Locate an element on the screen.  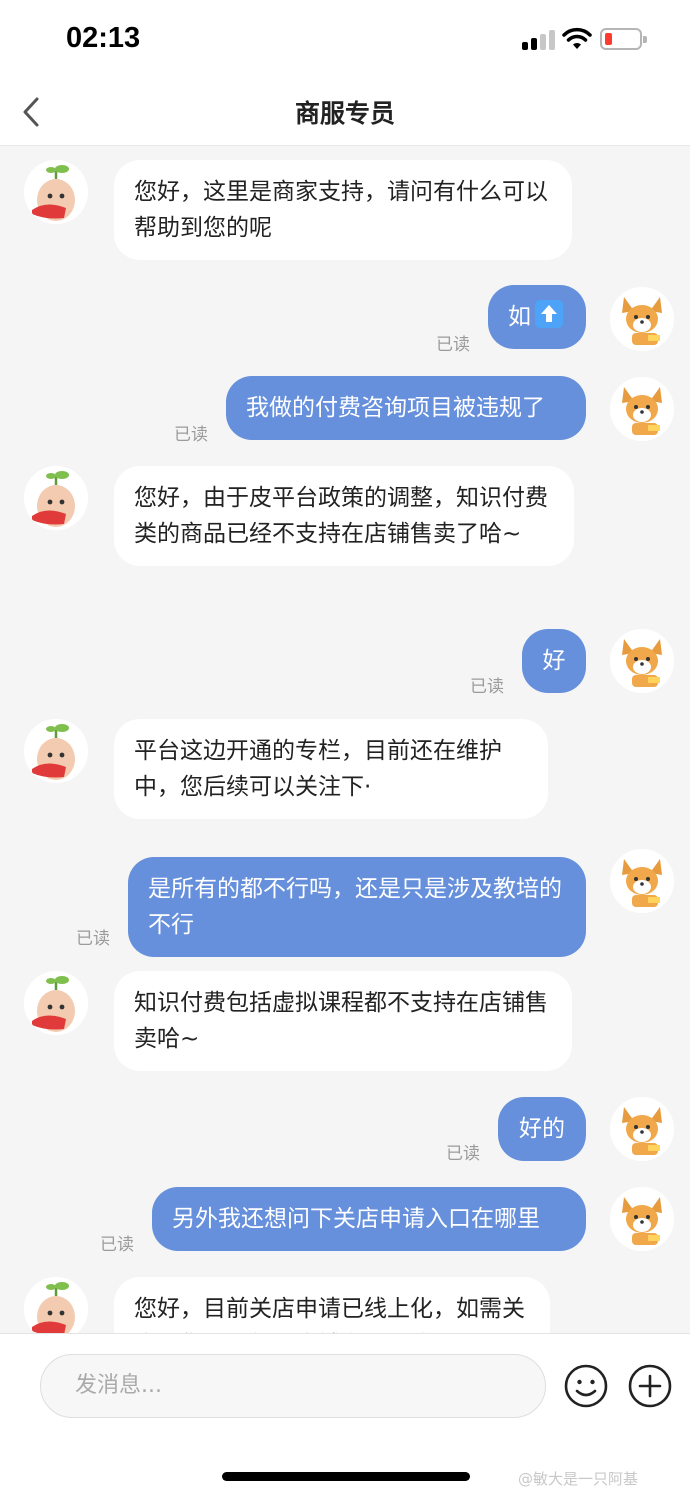
nav-bar: 商服专员 is located at coordinates (345, 113).